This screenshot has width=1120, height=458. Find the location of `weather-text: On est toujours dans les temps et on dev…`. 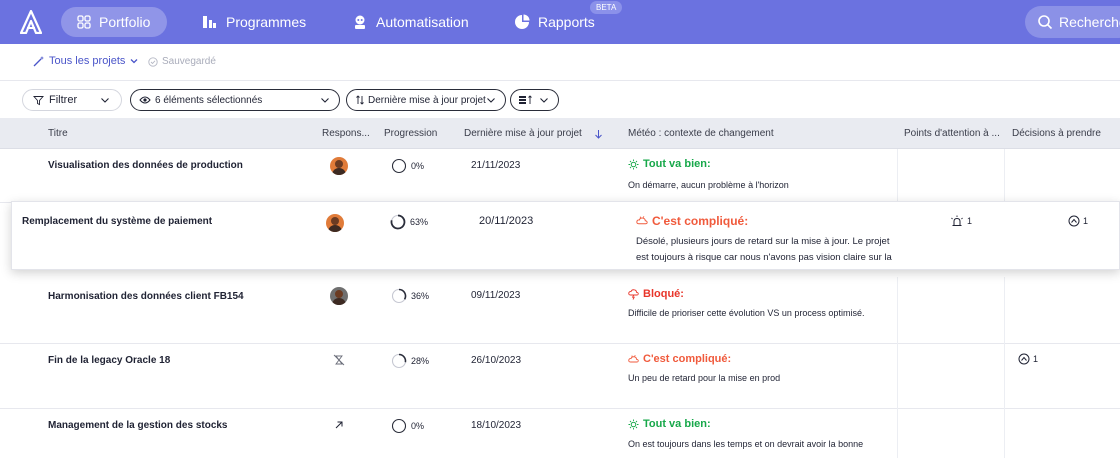

weather-text: On est toujours dans les temps et on dev… is located at coordinates (746, 444).